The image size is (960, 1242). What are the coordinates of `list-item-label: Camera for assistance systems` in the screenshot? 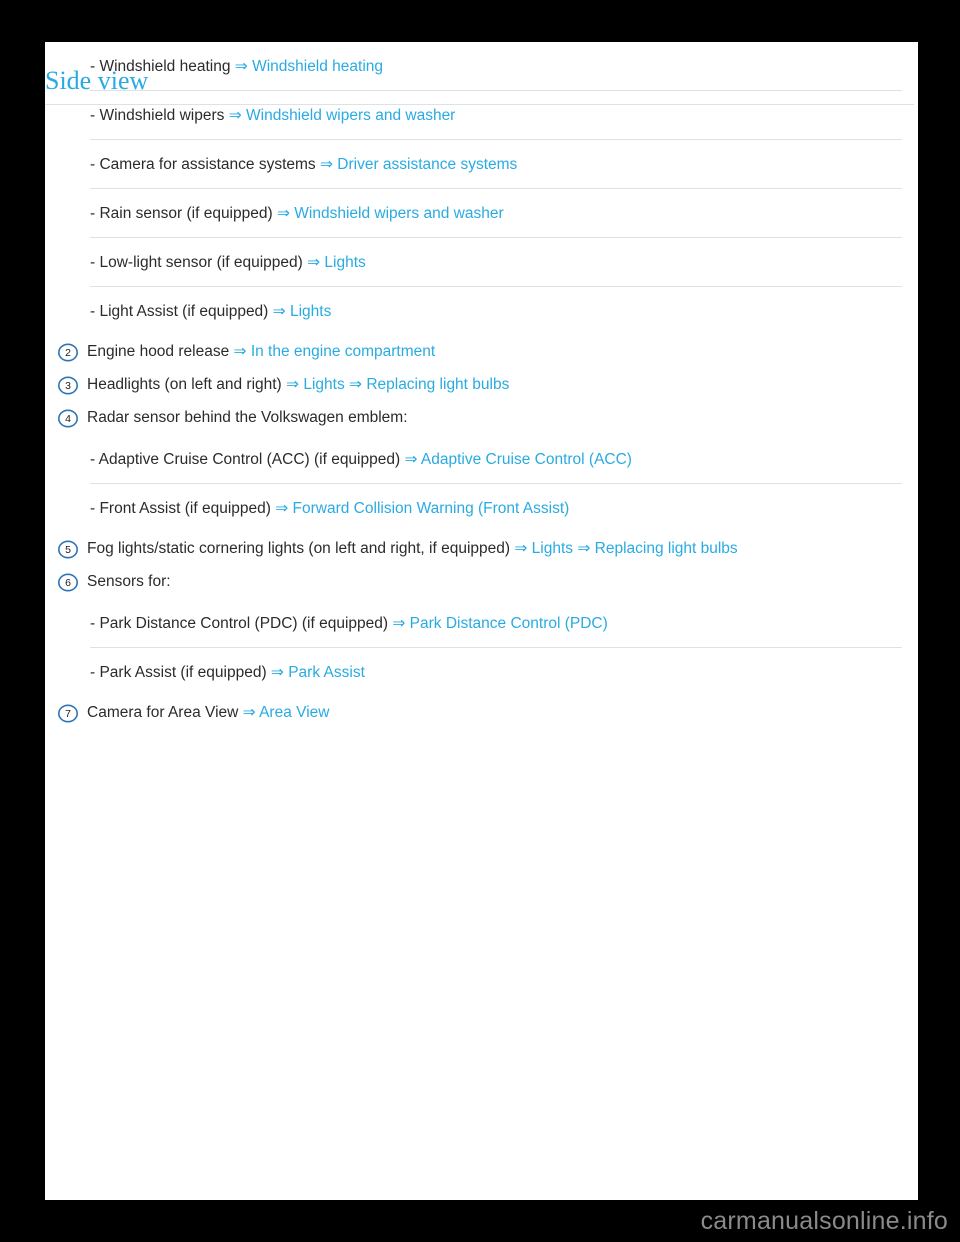 It's located at (207, 164).